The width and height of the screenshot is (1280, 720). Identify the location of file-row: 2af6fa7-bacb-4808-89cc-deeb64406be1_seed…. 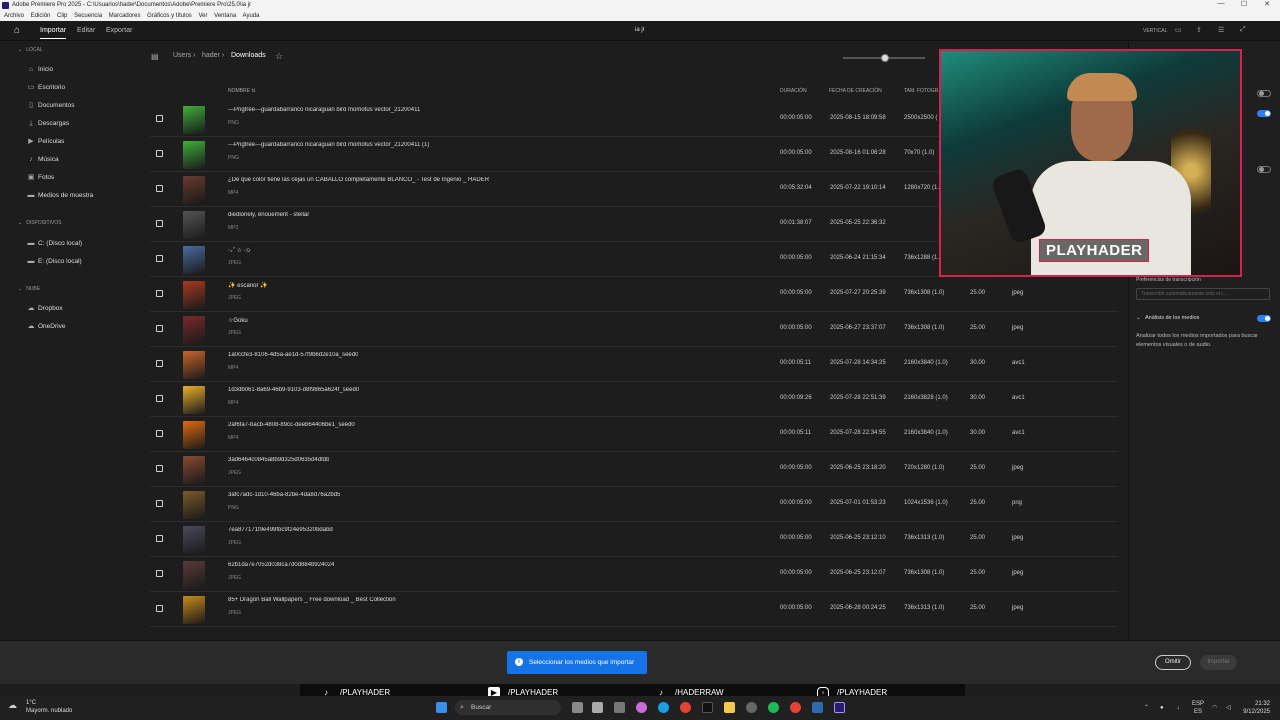
(634, 434).